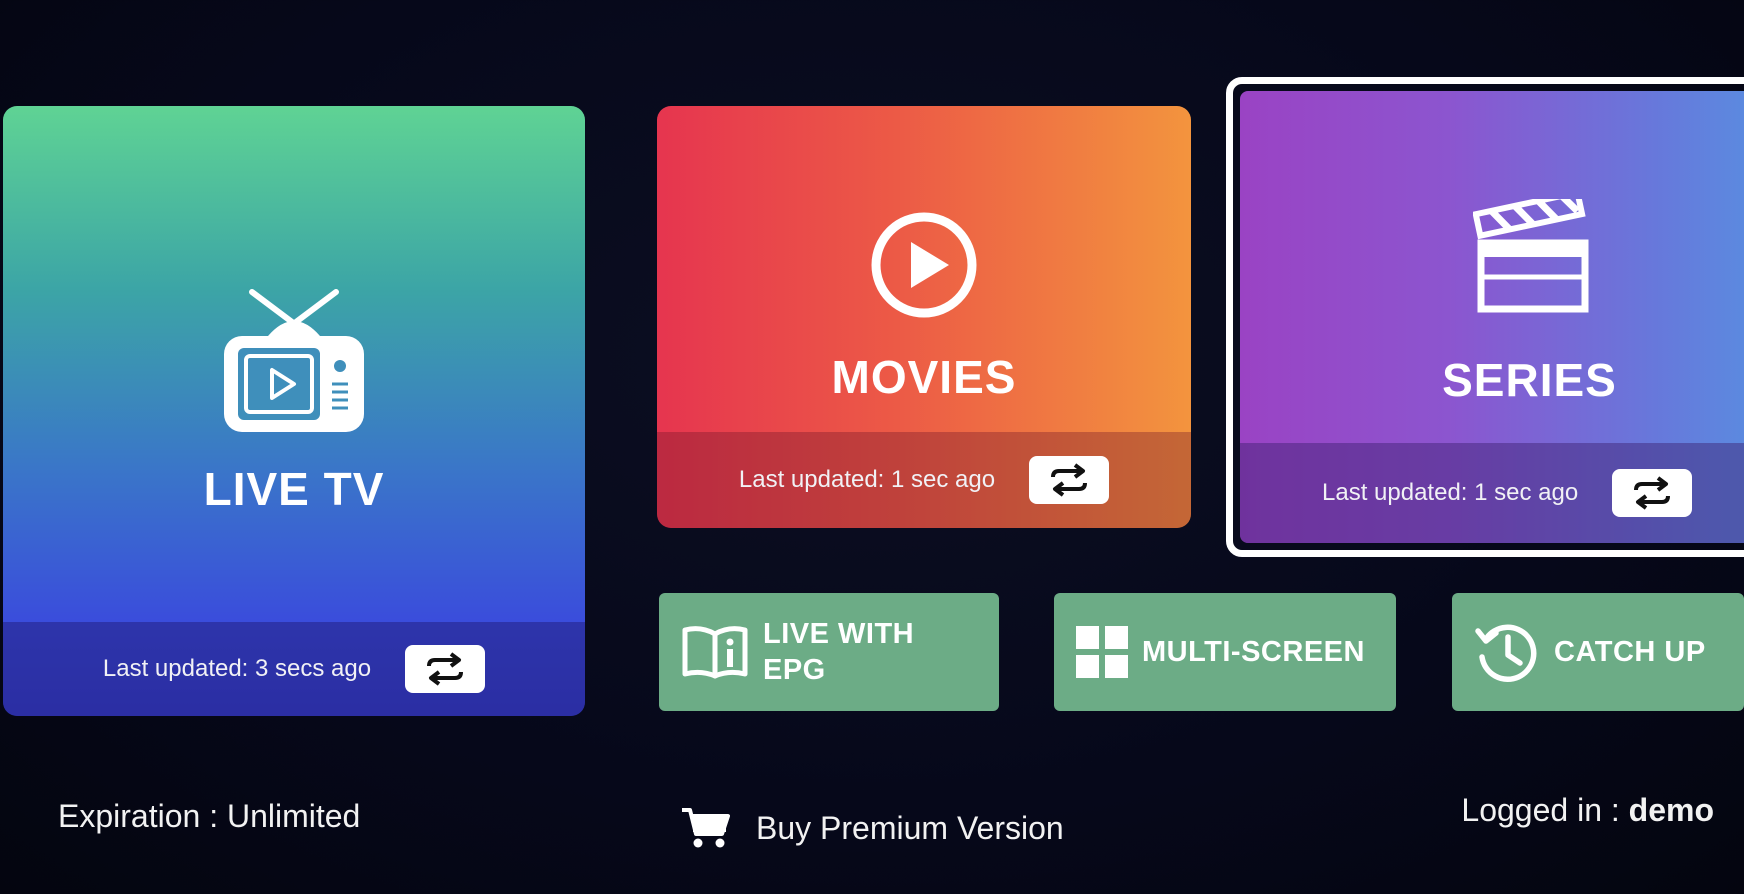 The width and height of the screenshot is (1744, 894). I want to click on play-circle-icon, so click(924, 267).